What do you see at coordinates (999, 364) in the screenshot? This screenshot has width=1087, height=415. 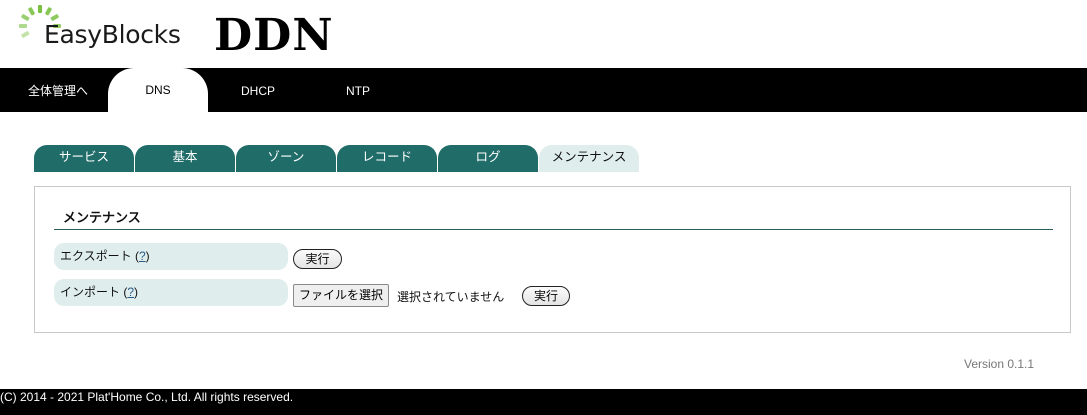 I see `version-text: Version 0.1.1` at bounding box center [999, 364].